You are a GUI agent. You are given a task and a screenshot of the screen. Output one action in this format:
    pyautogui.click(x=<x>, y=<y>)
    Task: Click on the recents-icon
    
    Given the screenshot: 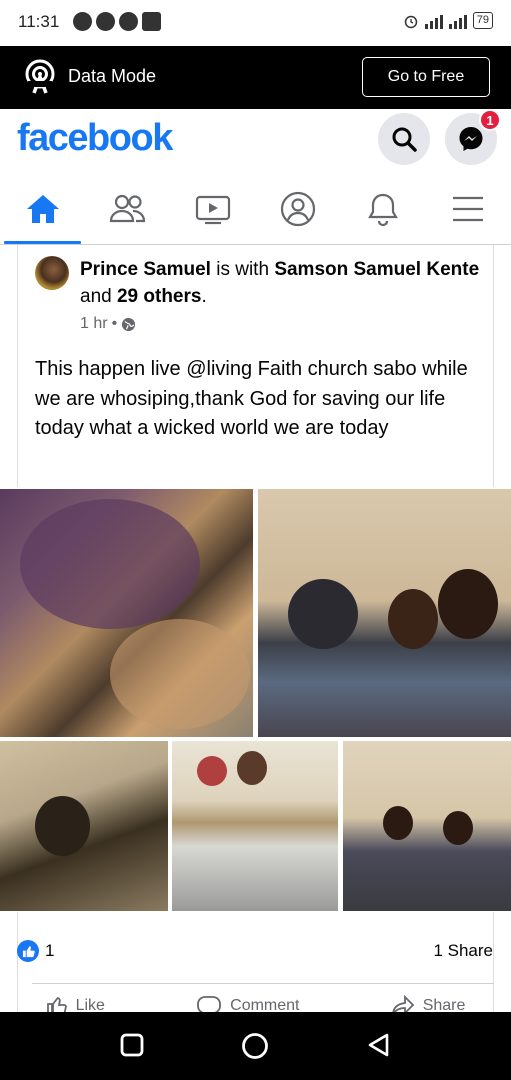 What is the action you would take?
    pyautogui.click(x=132, y=1045)
    